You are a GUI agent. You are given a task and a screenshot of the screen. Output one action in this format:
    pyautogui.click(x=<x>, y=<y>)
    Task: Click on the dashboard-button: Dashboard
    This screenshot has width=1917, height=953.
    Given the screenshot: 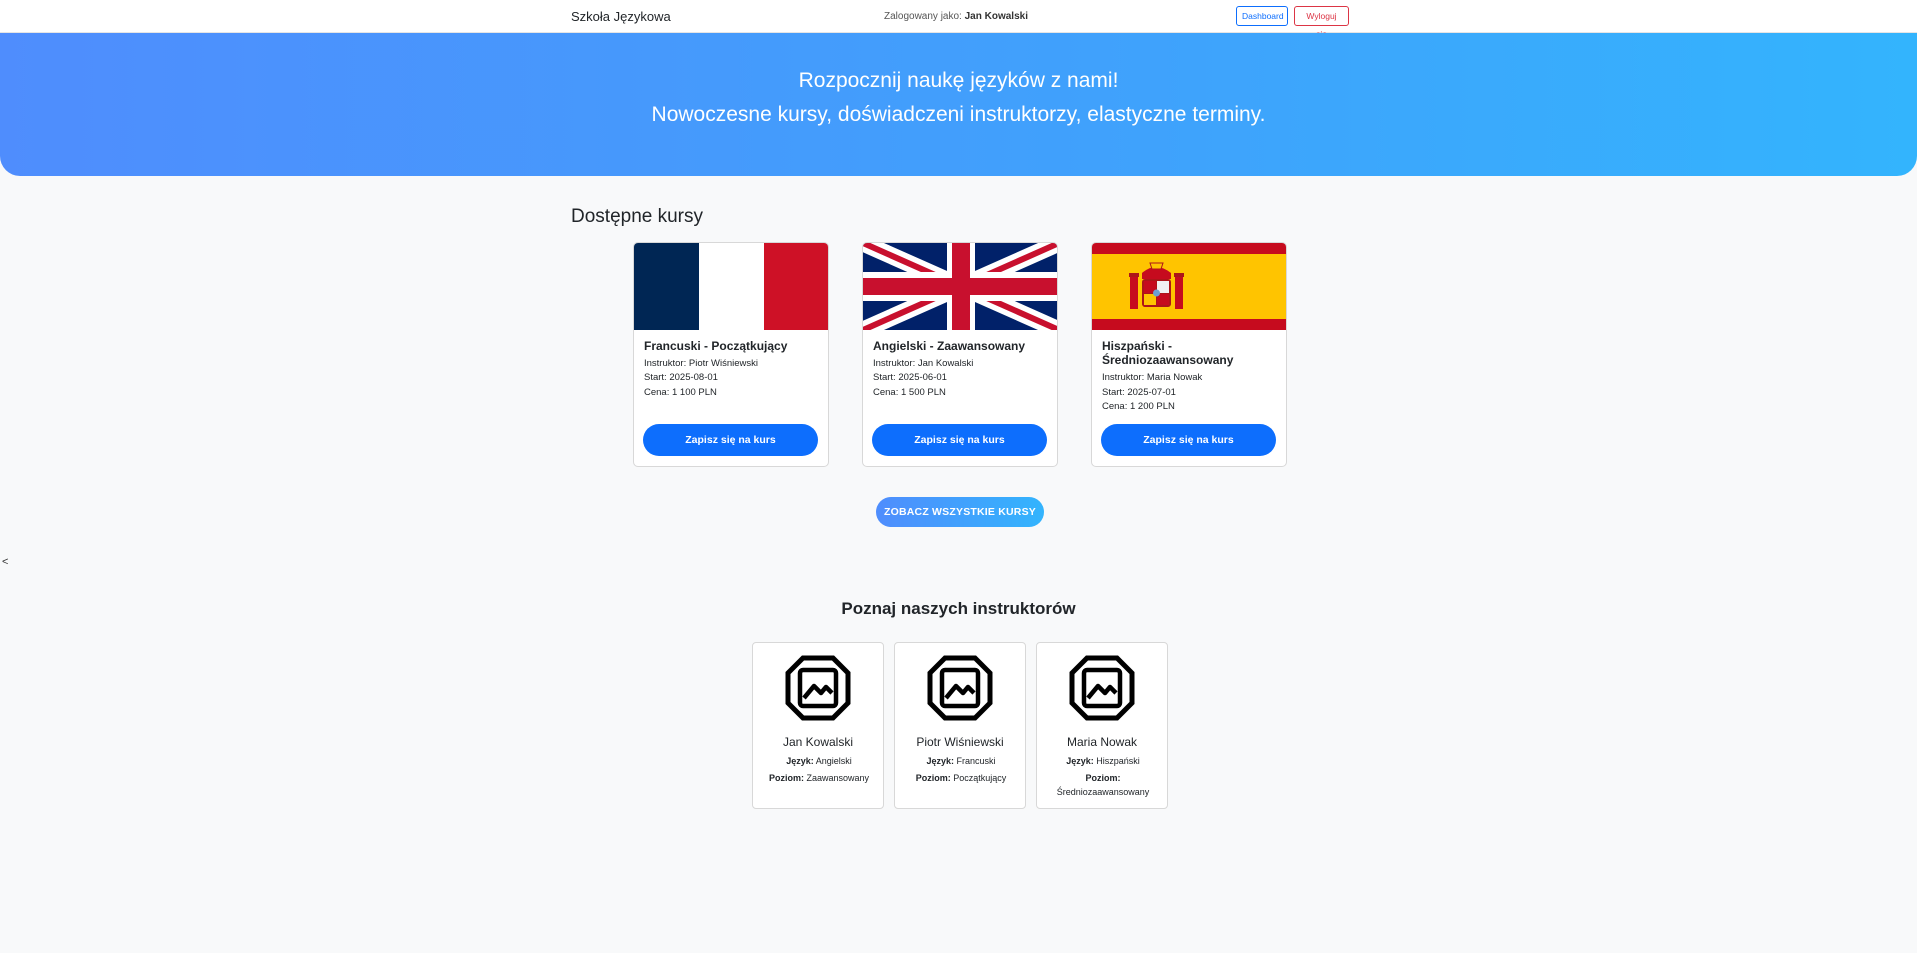 What is the action you would take?
    pyautogui.click(x=1262, y=16)
    